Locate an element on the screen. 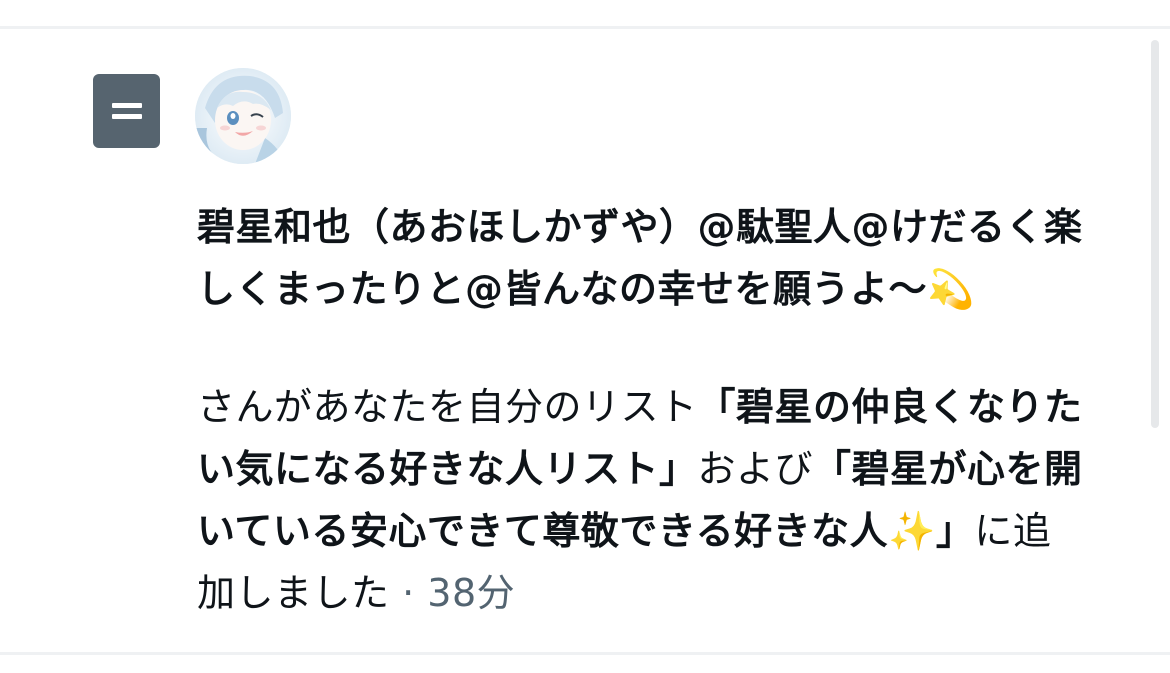 This screenshot has height=673, width=1170. message-connector: および is located at coordinates (755, 469).